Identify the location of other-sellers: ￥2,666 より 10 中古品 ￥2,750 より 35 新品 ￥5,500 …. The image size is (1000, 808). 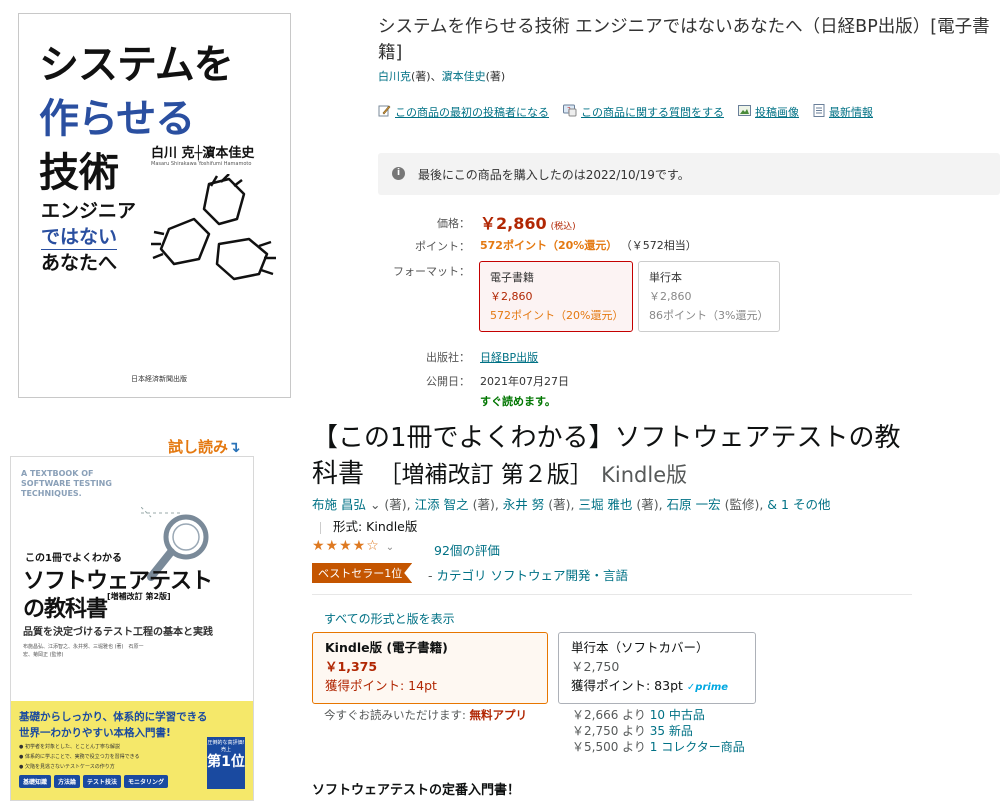
(658, 731).